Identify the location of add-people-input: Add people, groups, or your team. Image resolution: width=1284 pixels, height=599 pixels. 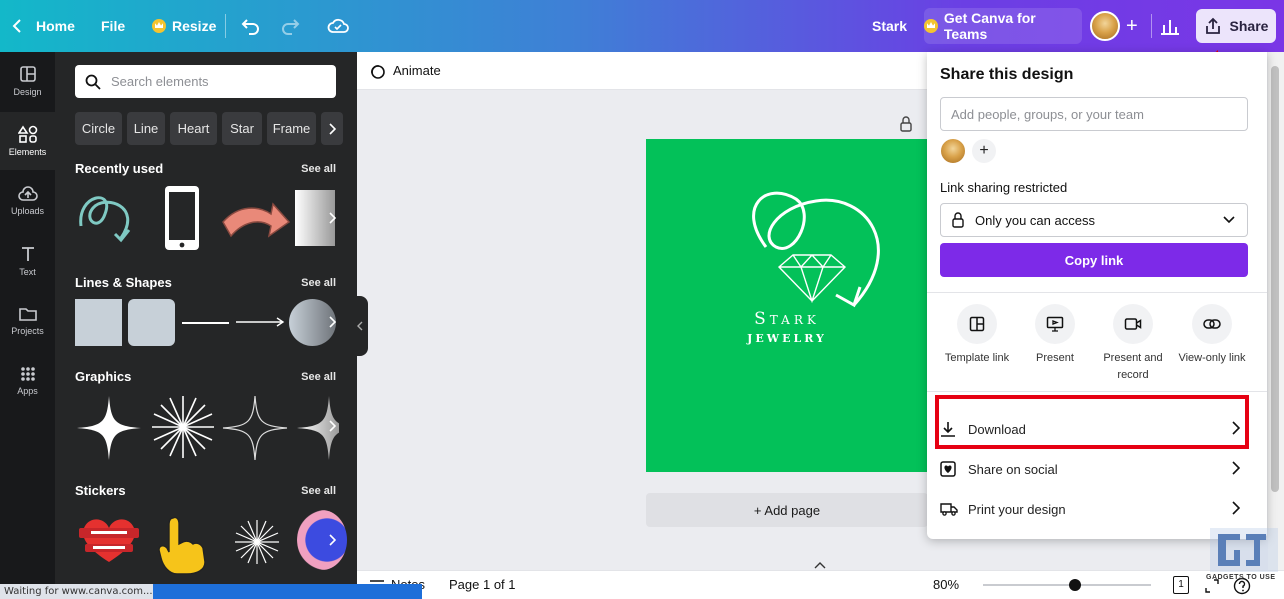
(1094, 114).